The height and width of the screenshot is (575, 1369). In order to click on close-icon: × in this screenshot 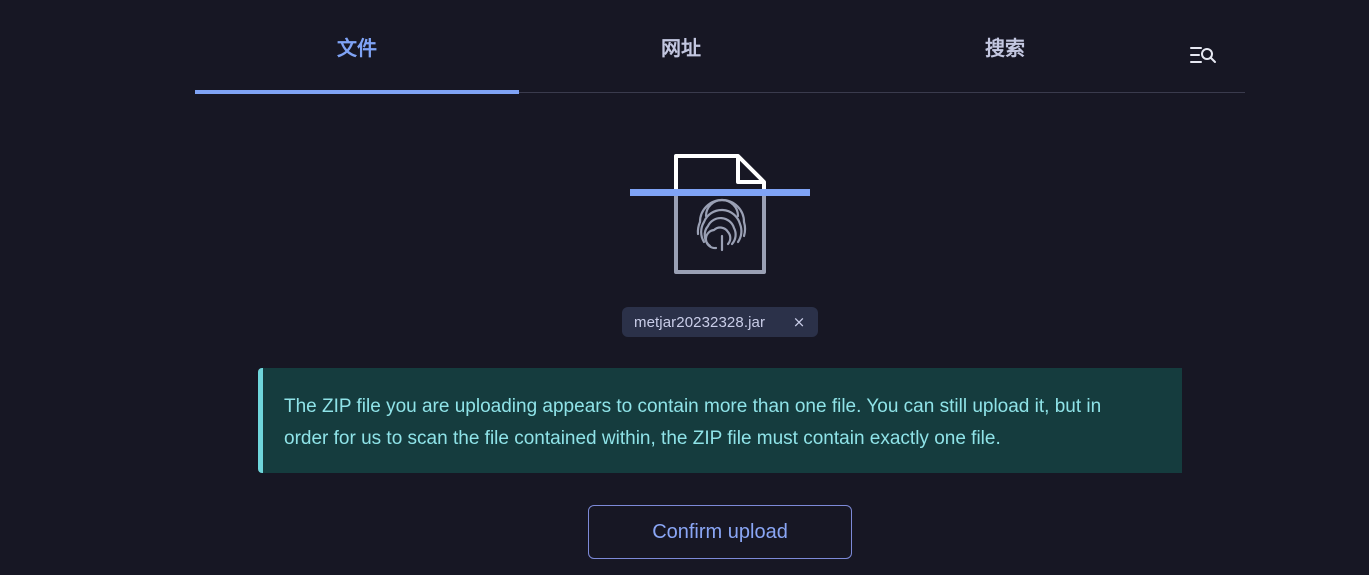, I will do `click(799, 322)`.